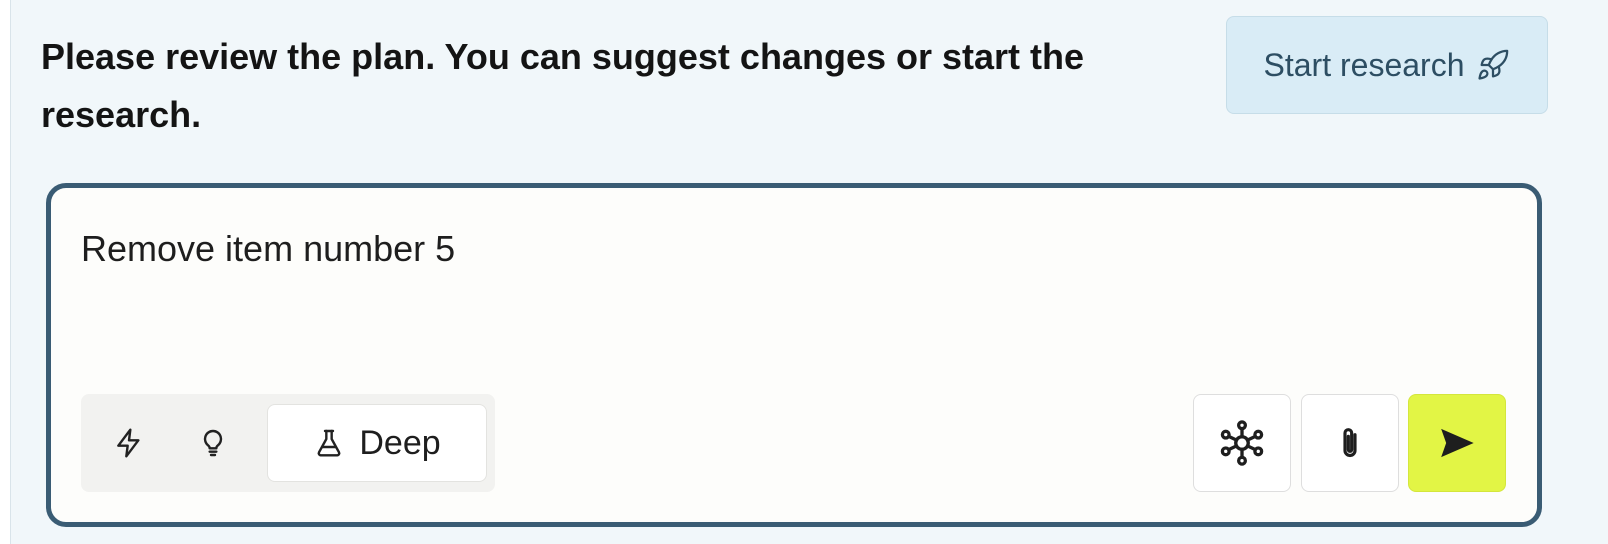  I want to click on send-icon, so click(1457, 443).